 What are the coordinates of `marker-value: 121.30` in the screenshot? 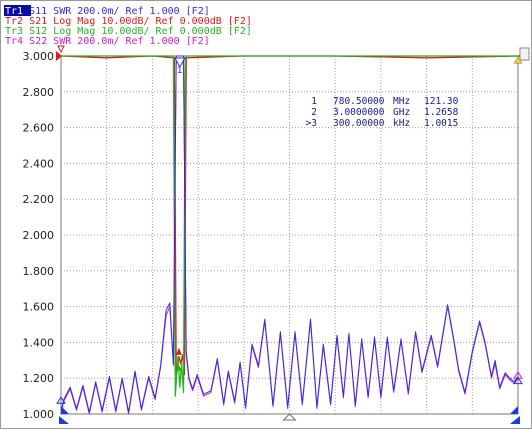 It's located at (441, 101).